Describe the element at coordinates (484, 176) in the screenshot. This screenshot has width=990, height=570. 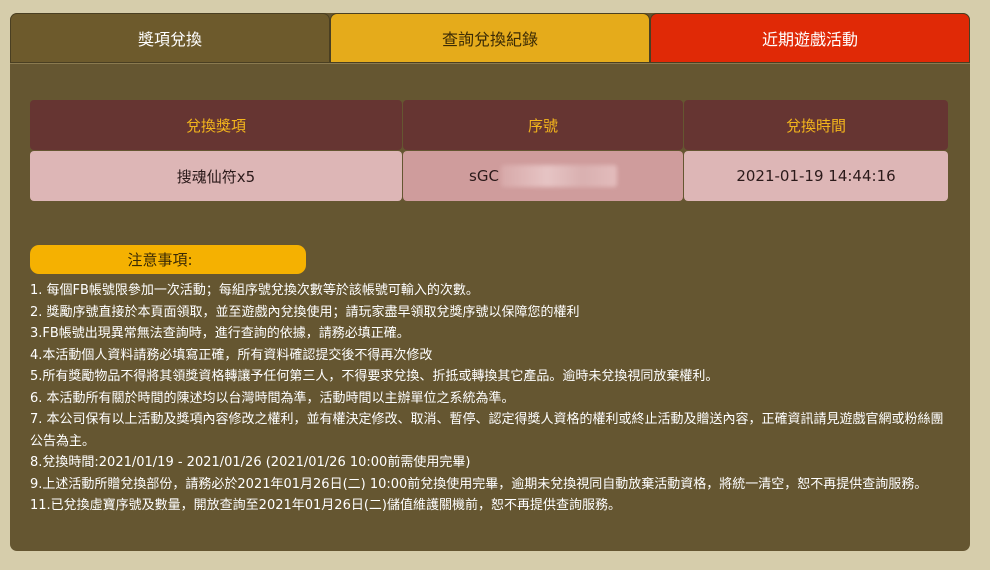
I see `serial-prefix: sGC` at that location.